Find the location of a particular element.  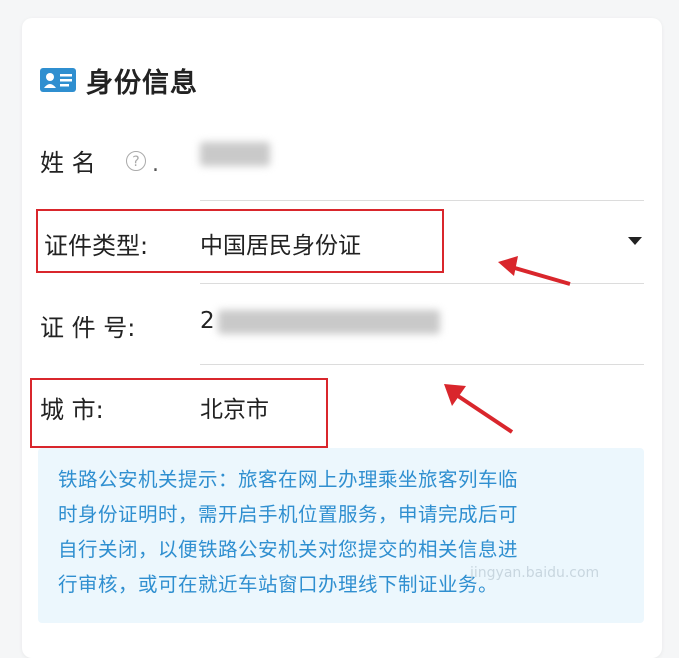

id-number-redacted is located at coordinates (329, 322).